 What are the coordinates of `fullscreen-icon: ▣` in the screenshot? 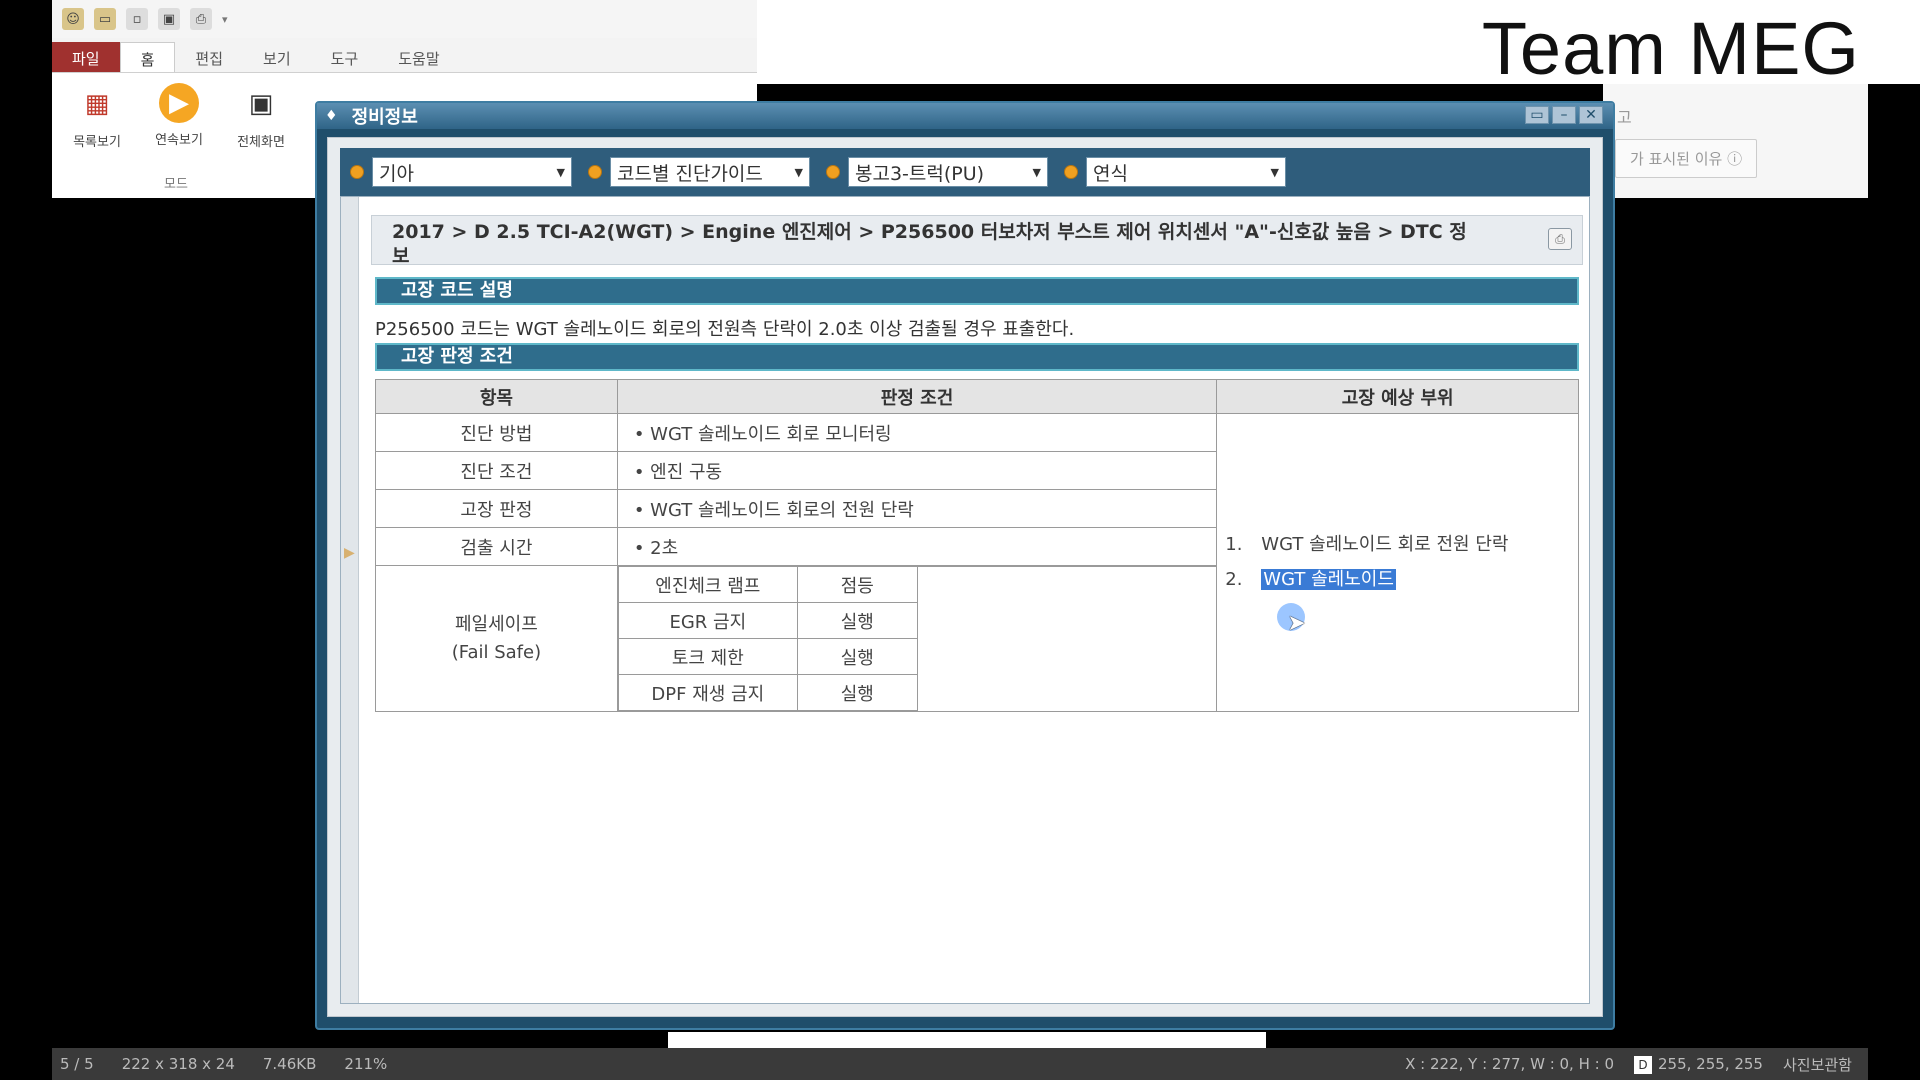 It's located at (261, 104).